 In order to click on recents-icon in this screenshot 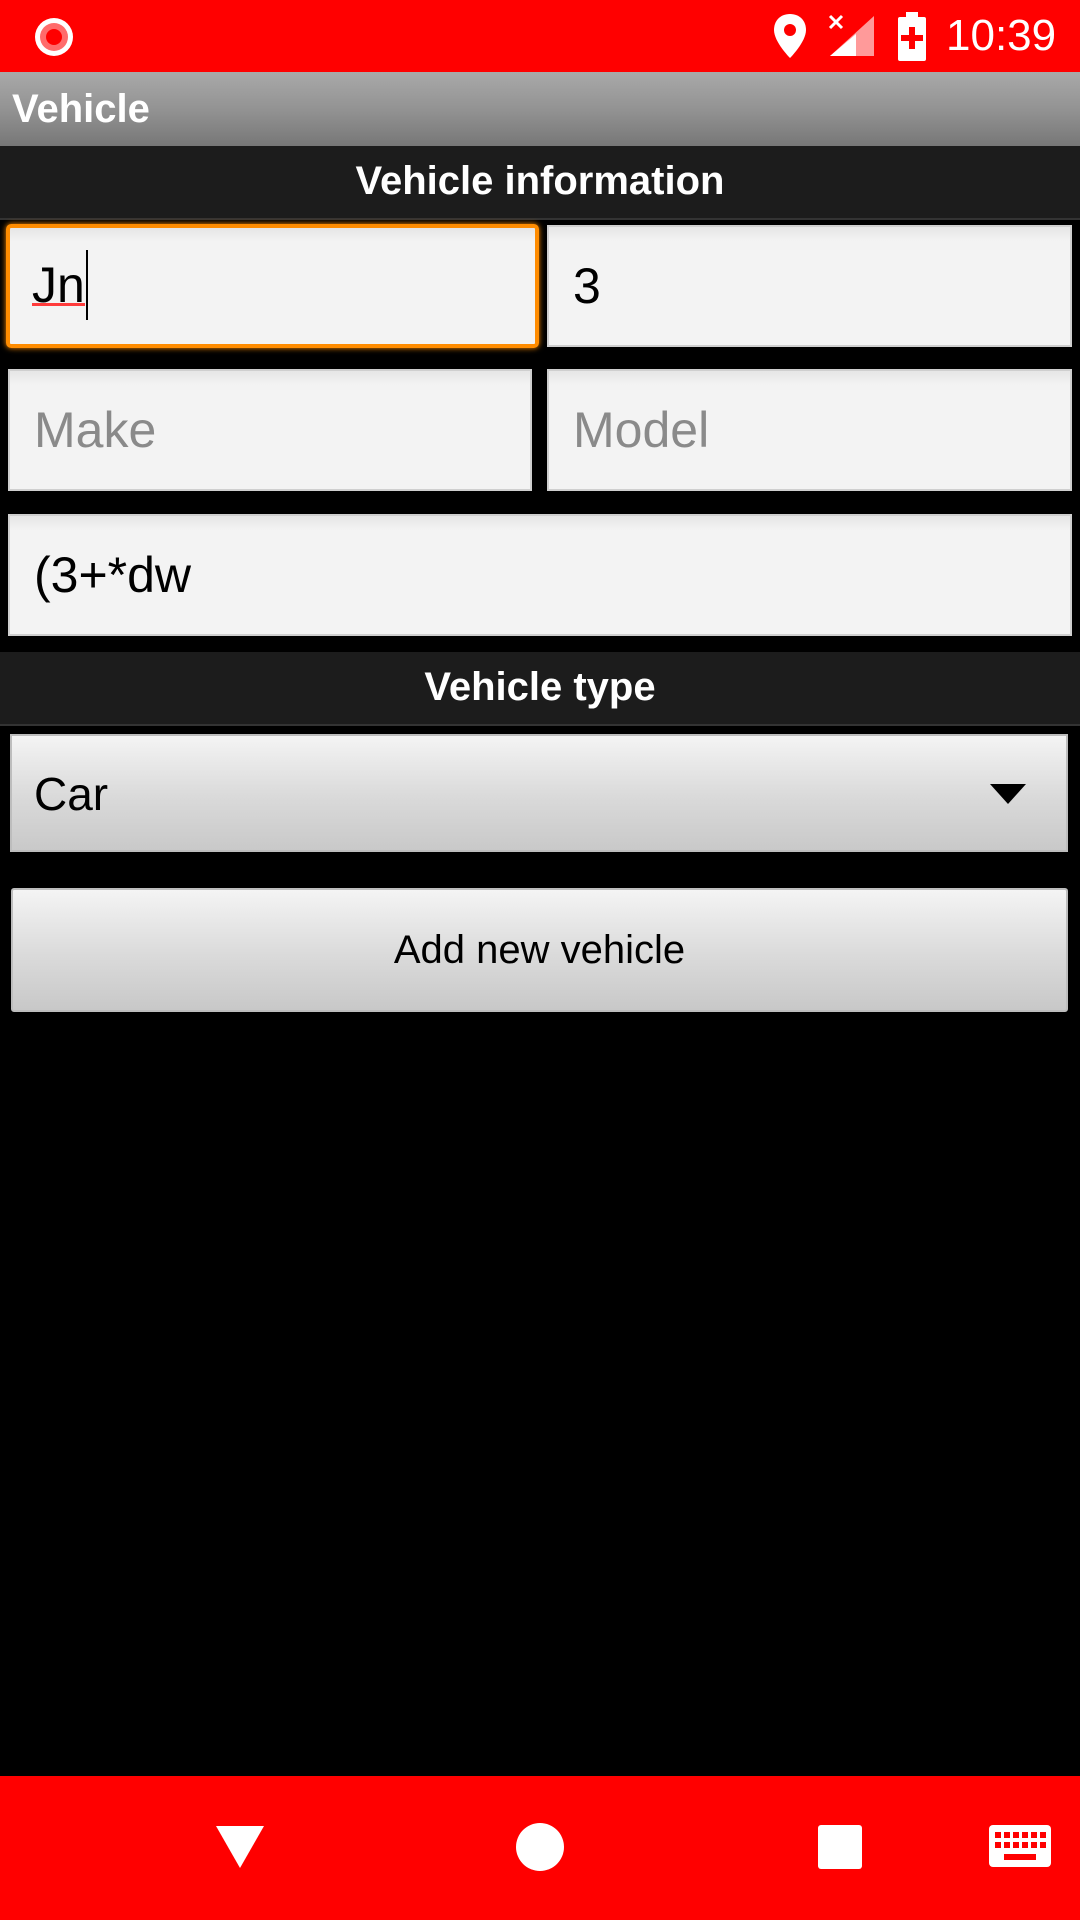, I will do `click(840, 1847)`.